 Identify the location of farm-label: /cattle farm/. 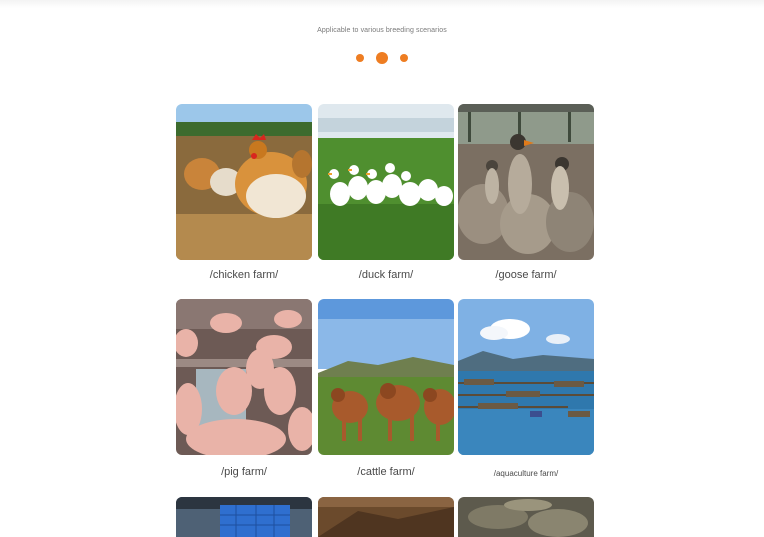
(386, 472).